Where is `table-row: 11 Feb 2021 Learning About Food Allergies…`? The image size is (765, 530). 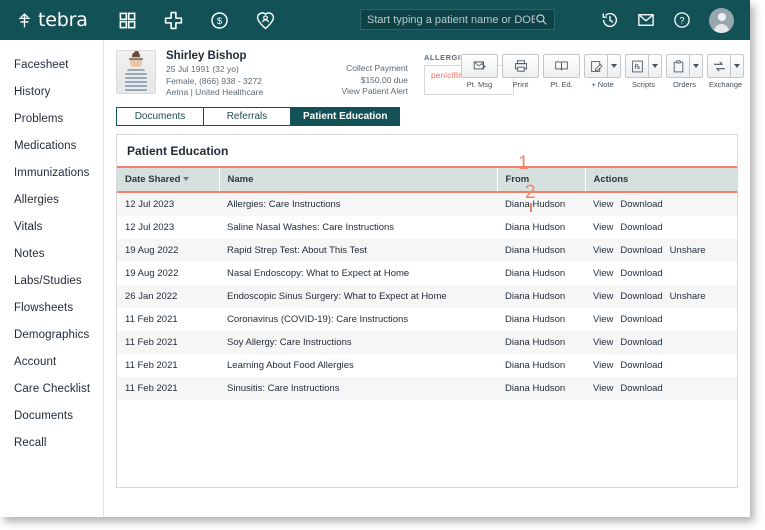 table-row: 11 Feb 2021 Learning About Food Allergies… is located at coordinates (427, 365).